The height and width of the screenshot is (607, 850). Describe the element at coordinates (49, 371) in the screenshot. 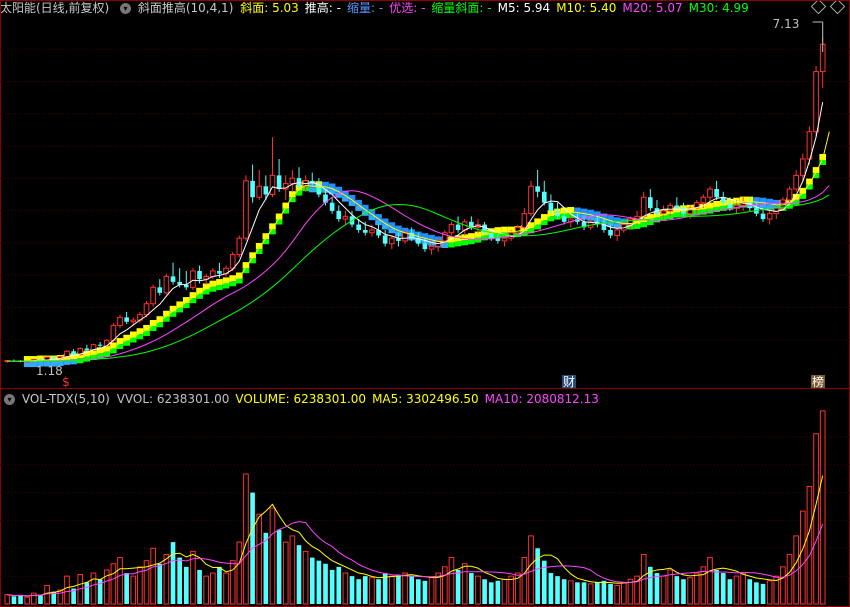

I see `low-price-label: 1.18` at that location.